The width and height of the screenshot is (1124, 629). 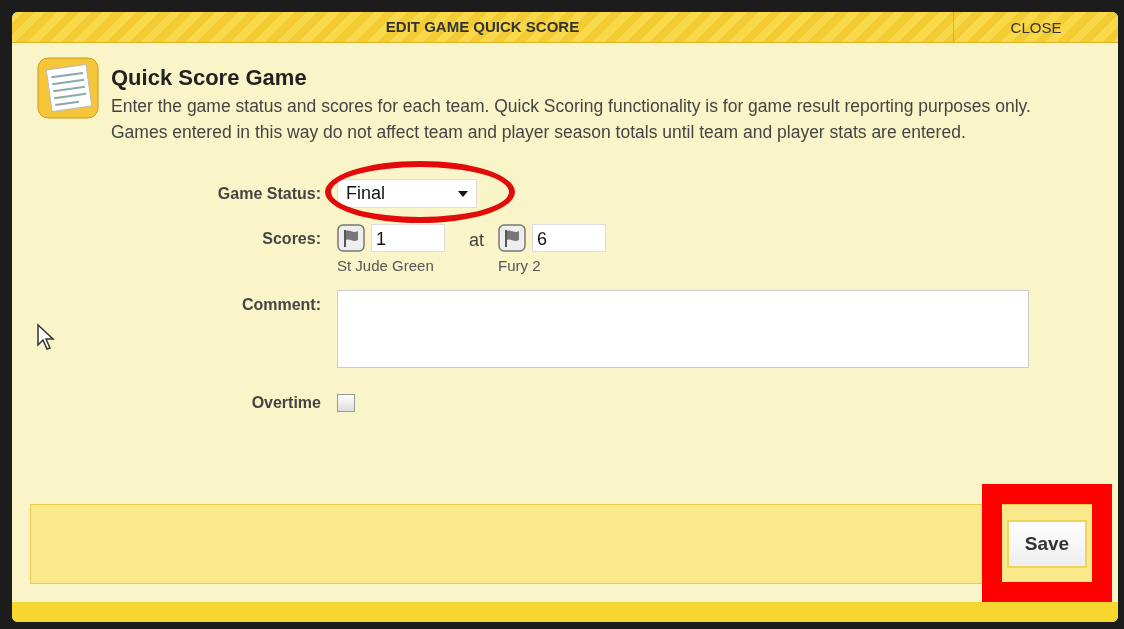 What do you see at coordinates (482, 27) in the screenshot?
I see `dialog-title: EDIT GAME QUICK SCORE` at bounding box center [482, 27].